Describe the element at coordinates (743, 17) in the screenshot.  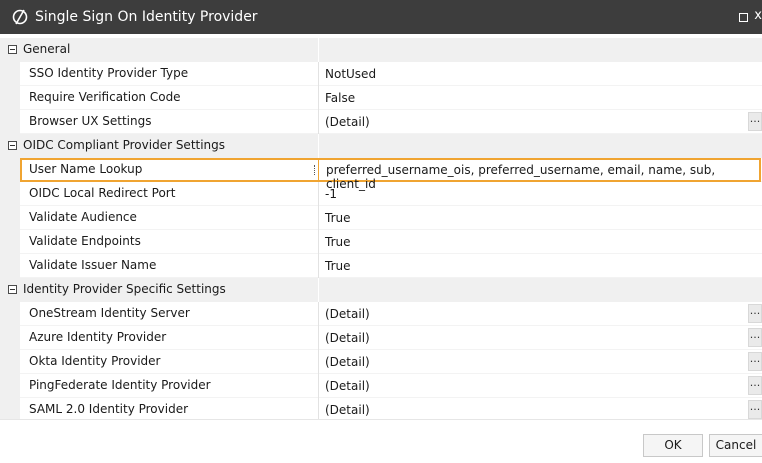
I see `maximize-icon` at that location.